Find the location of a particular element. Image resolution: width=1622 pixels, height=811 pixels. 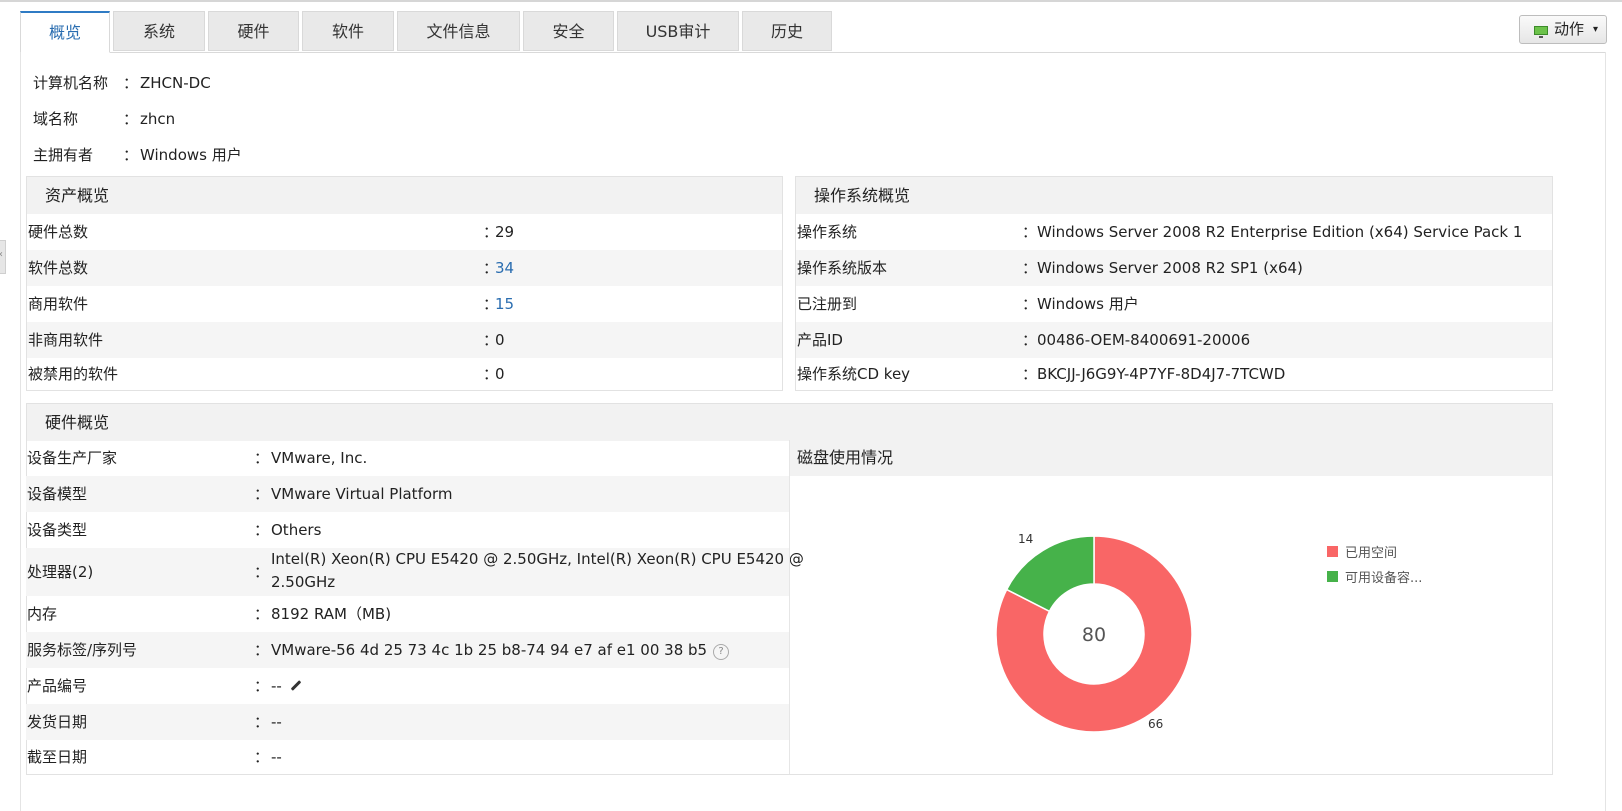

free-slice-data-label: 14 is located at coordinates (1026, 539).